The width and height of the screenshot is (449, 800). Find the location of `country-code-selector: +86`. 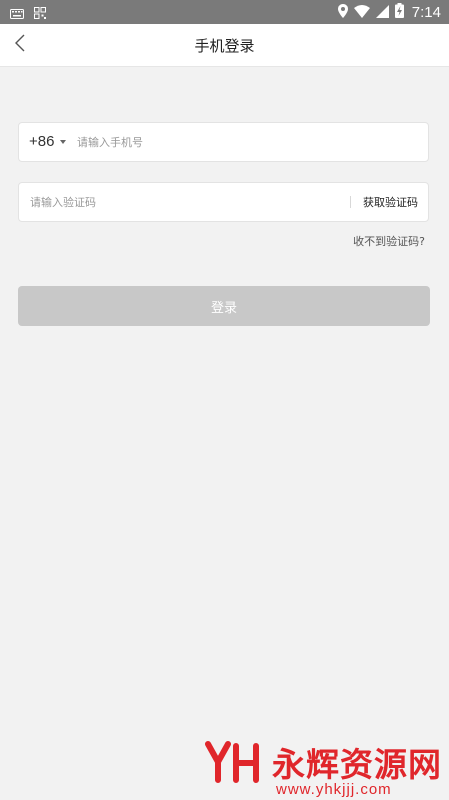

country-code-selector: +86 is located at coordinates (48, 141).